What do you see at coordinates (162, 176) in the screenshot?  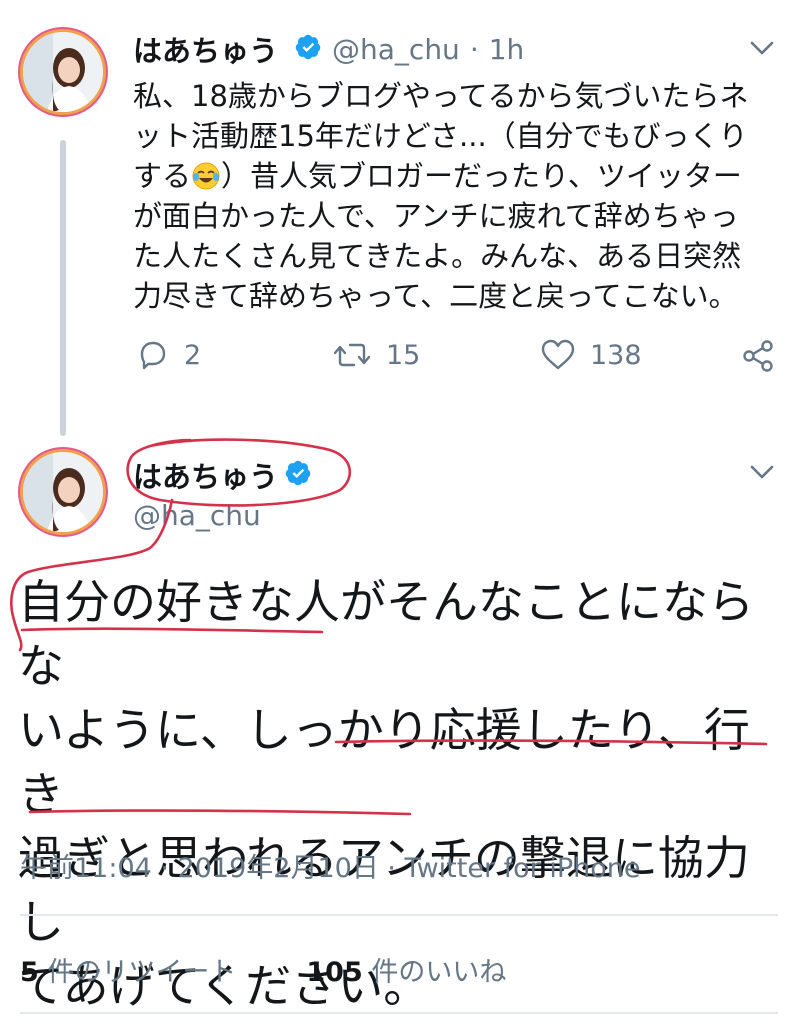 I see `tweet-text-fragment: する` at bounding box center [162, 176].